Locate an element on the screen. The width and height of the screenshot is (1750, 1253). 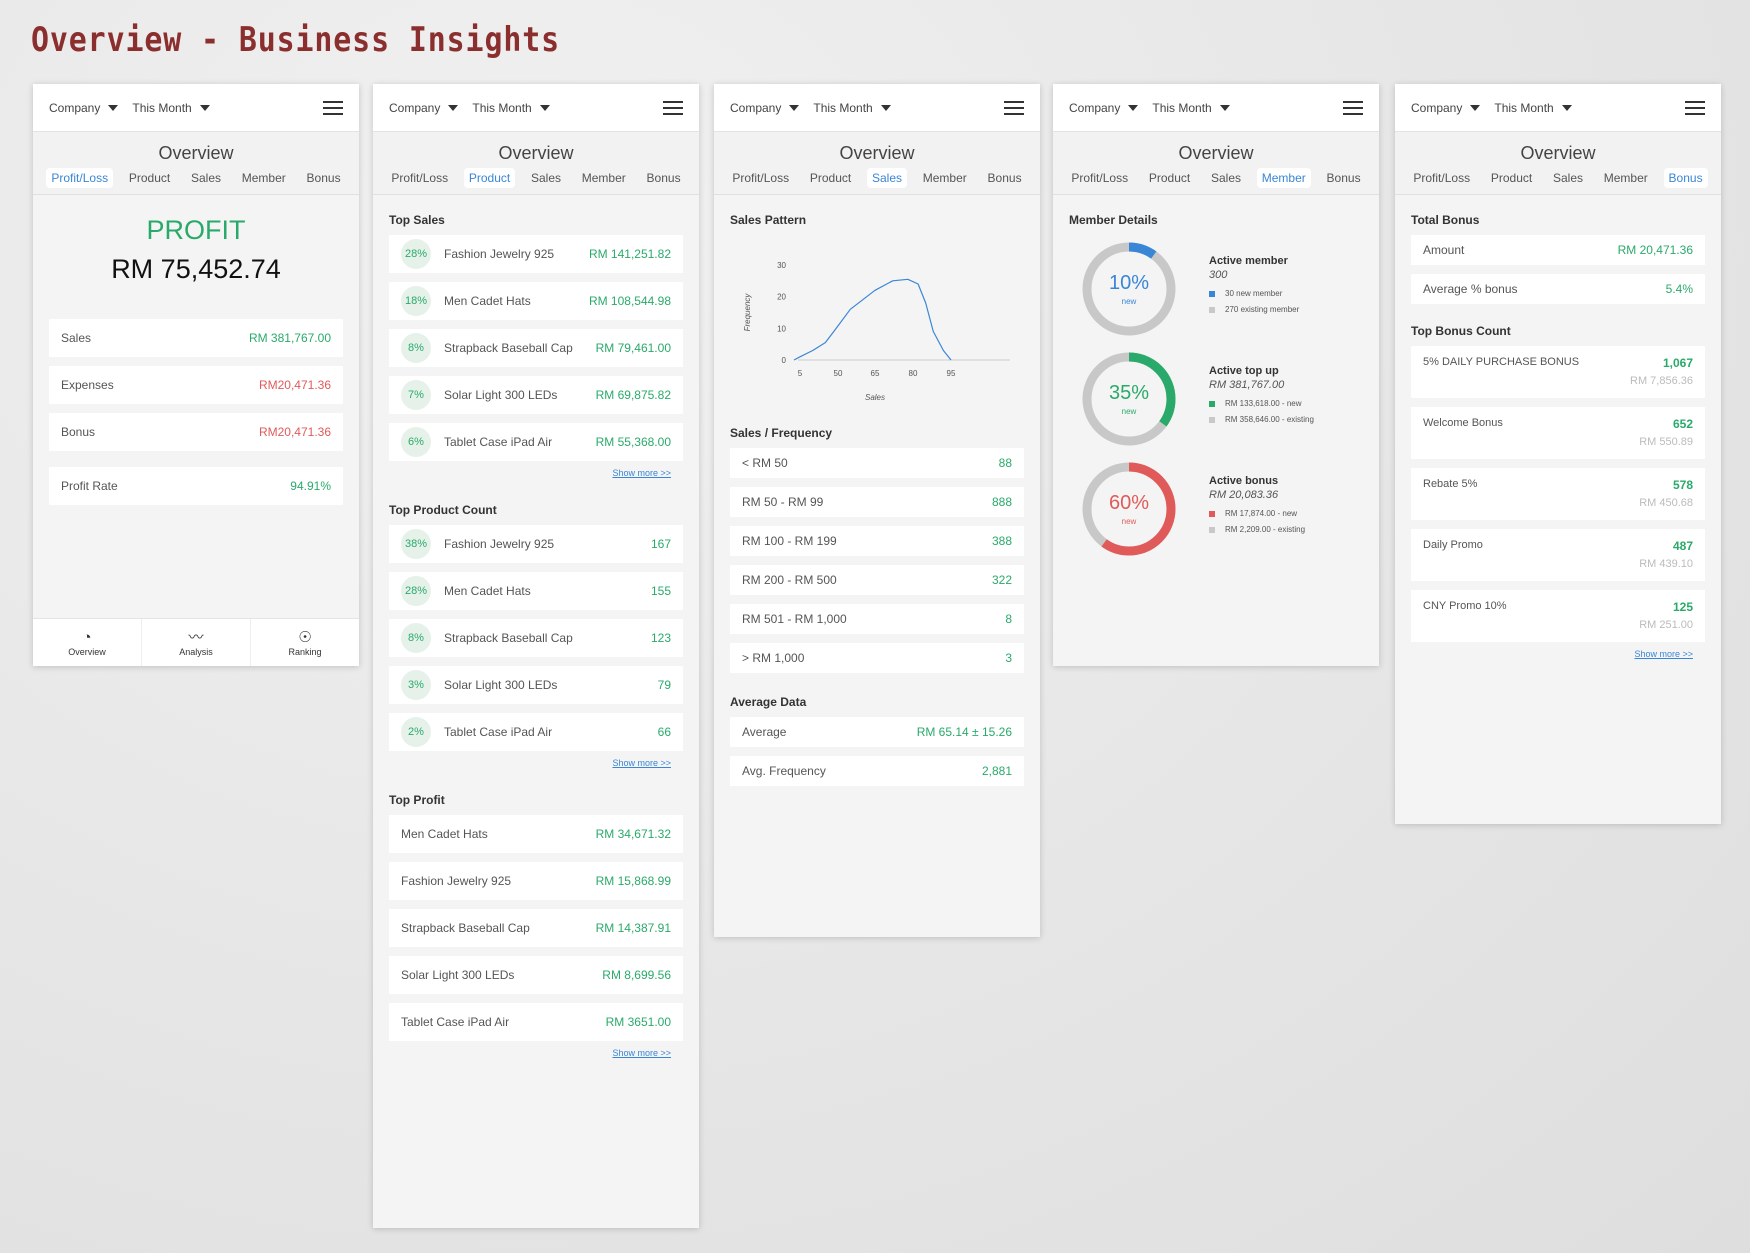
row-value: 8 is located at coordinates (1008, 619).